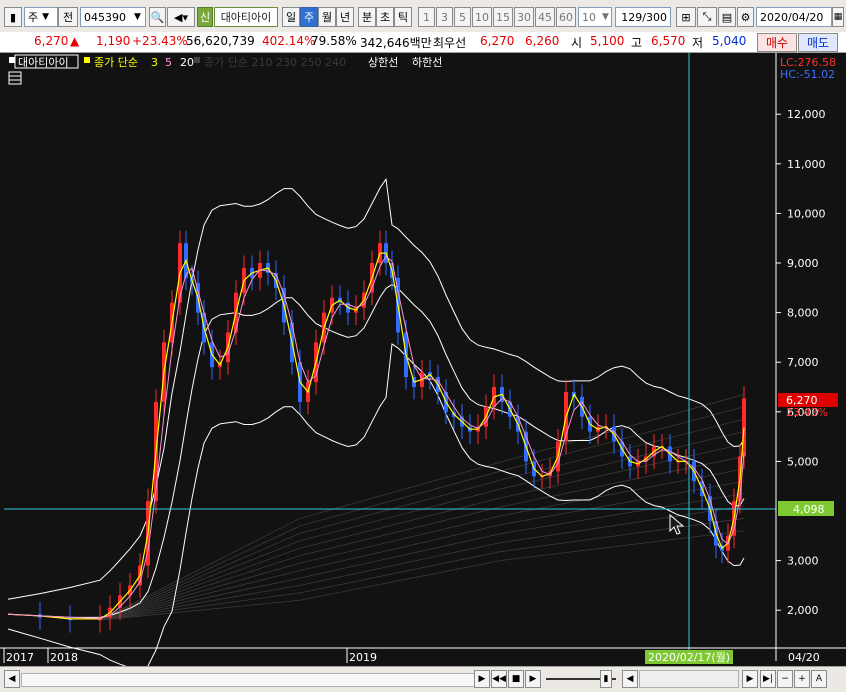 The height and width of the screenshot is (692, 846). What do you see at coordinates (51, 41) in the screenshot?
I see `current-price: 6,270` at bounding box center [51, 41].